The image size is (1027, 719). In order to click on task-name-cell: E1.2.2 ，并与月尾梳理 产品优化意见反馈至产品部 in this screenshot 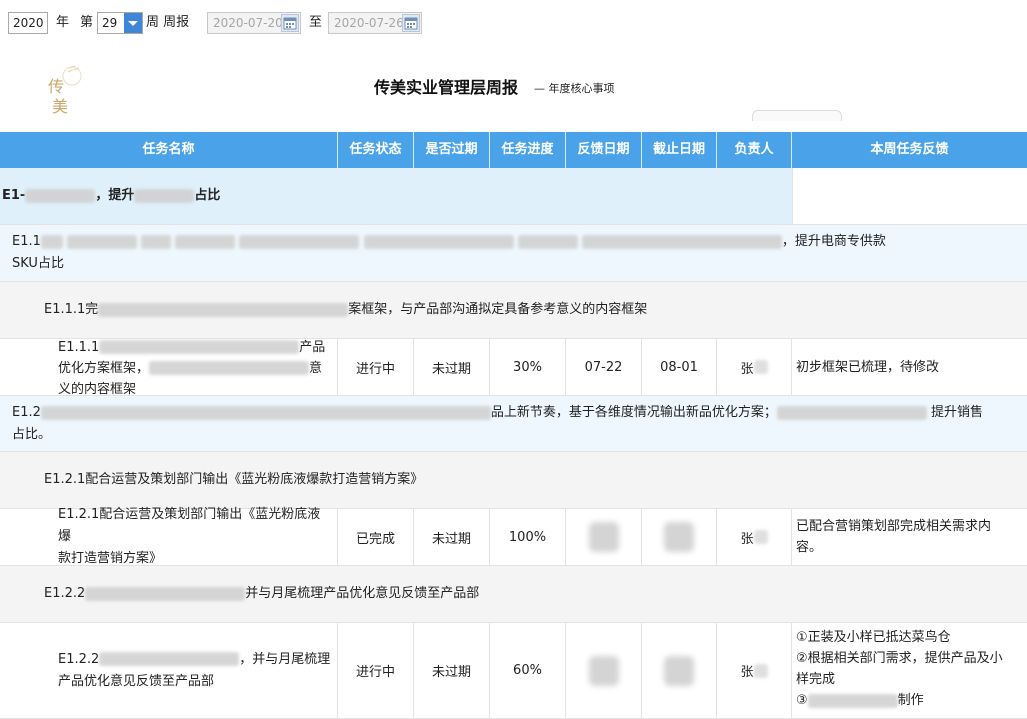, I will do `click(169, 670)`.